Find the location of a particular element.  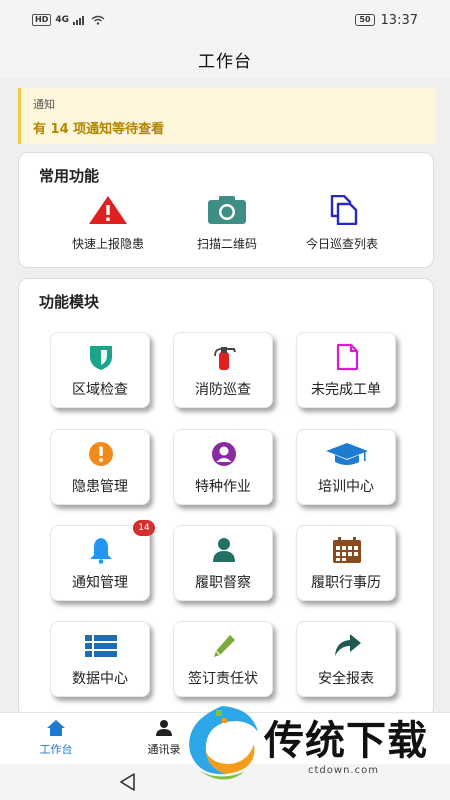

signal-icon is located at coordinates (78, 20).